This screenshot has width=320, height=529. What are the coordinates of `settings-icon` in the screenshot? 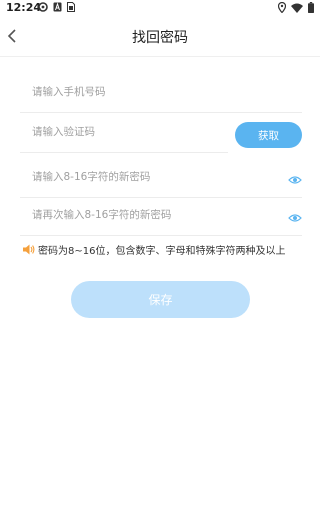 It's located at (43, 7).